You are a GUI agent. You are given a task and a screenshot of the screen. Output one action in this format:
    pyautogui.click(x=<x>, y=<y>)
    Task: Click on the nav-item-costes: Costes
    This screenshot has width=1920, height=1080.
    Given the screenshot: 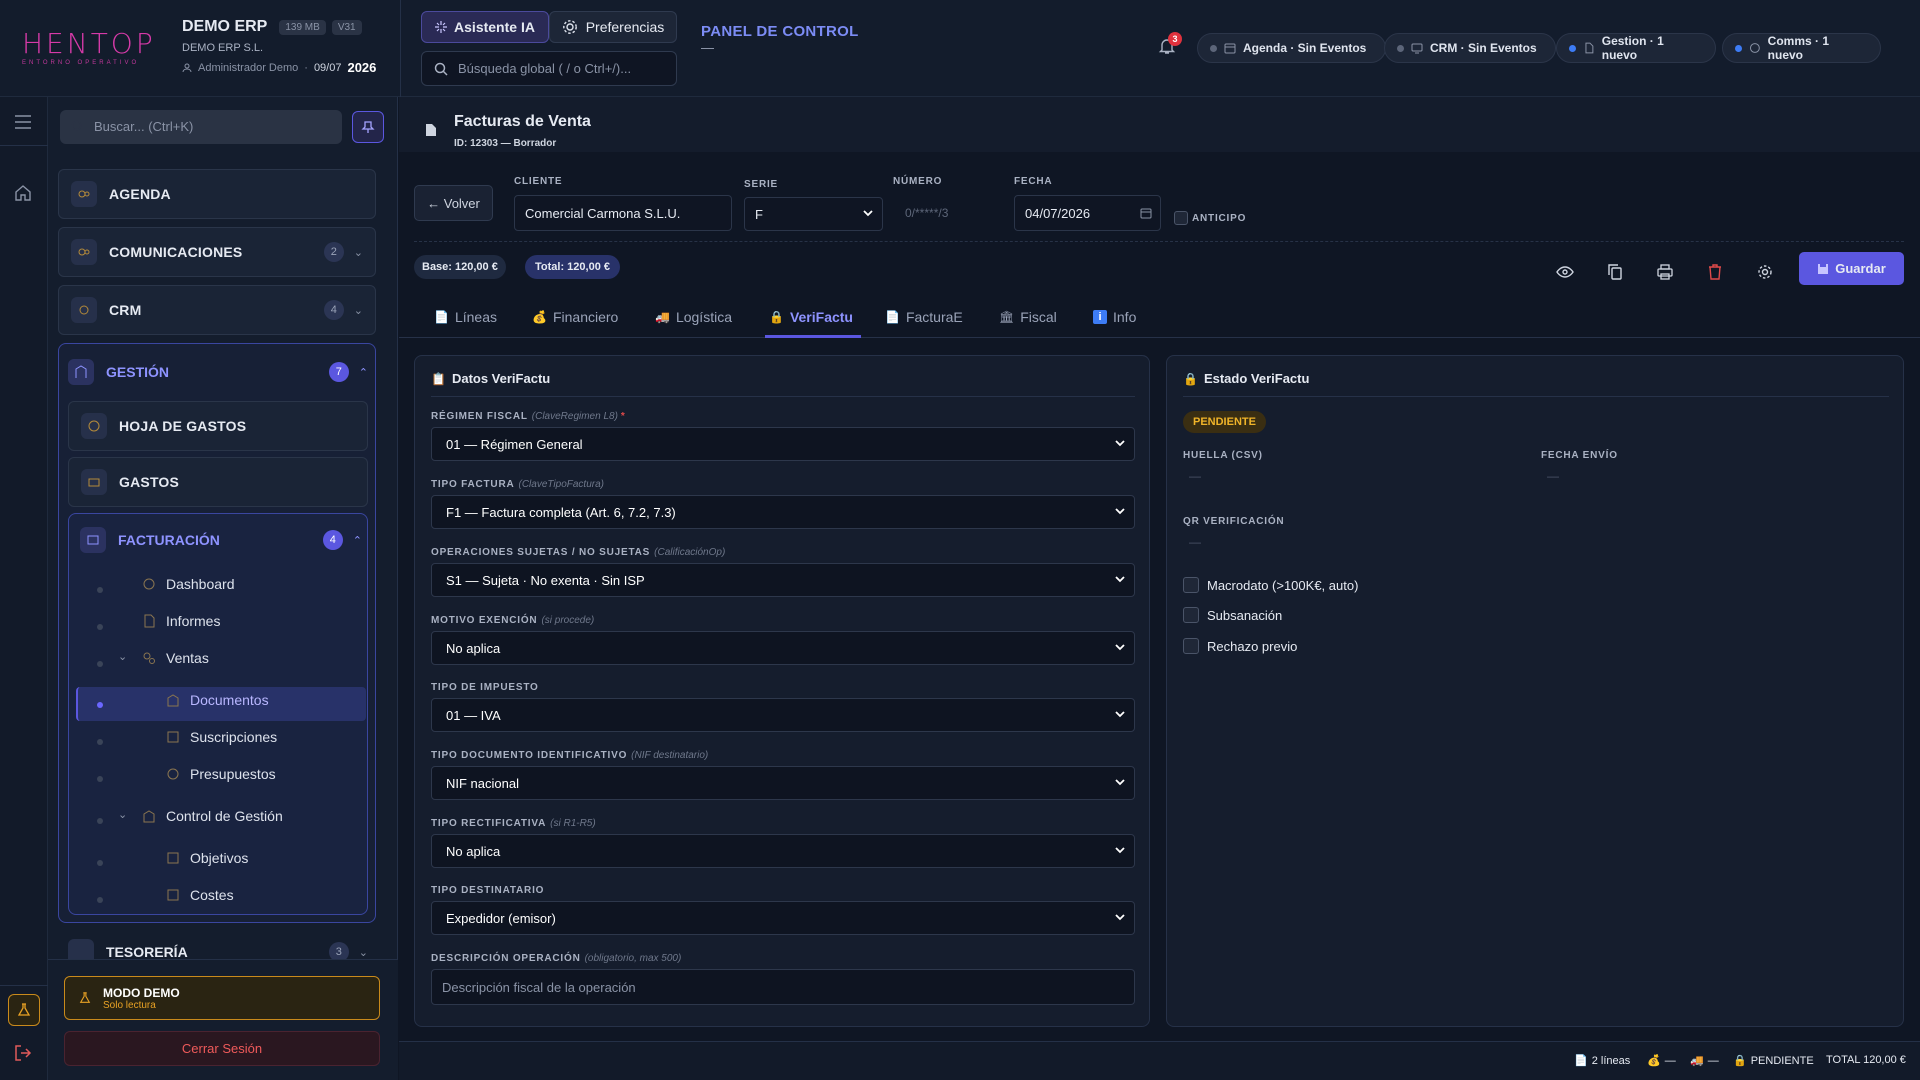 What is the action you would take?
    pyautogui.click(x=200, y=895)
    